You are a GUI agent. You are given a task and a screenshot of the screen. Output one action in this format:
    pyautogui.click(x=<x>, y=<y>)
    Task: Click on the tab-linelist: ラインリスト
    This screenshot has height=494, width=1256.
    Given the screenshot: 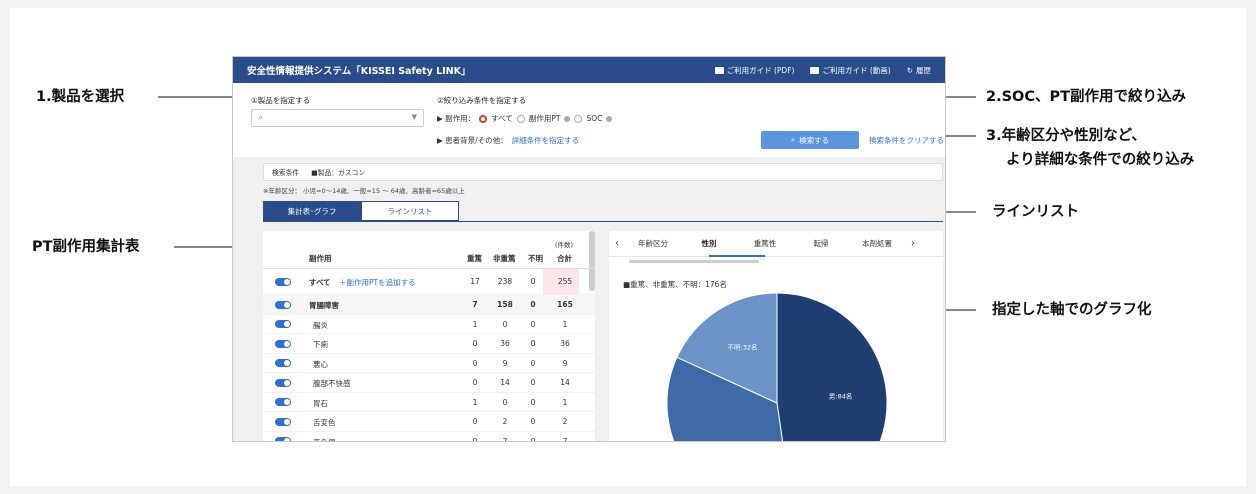 What is the action you would take?
    pyautogui.click(x=410, y=211)
    